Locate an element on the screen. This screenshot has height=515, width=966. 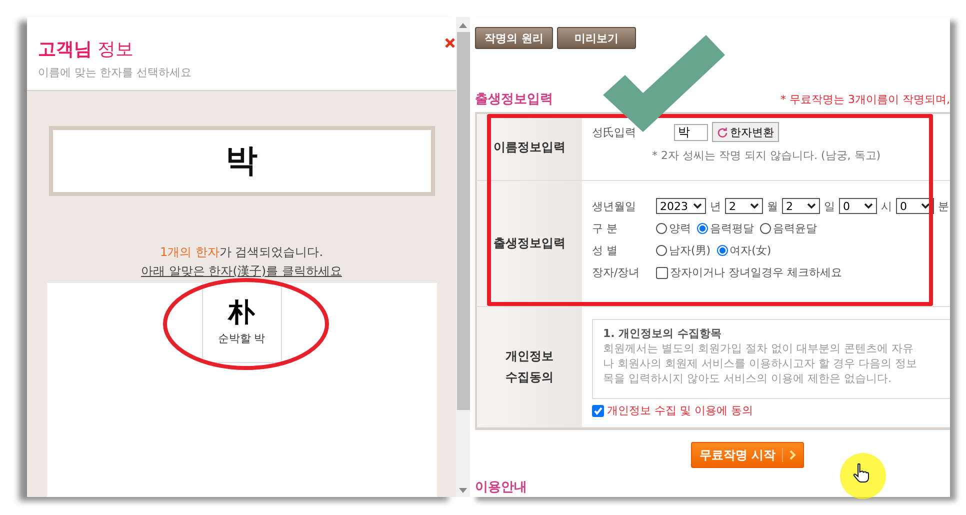
field-label: 생년월일 is located at coordinates (614, 206).